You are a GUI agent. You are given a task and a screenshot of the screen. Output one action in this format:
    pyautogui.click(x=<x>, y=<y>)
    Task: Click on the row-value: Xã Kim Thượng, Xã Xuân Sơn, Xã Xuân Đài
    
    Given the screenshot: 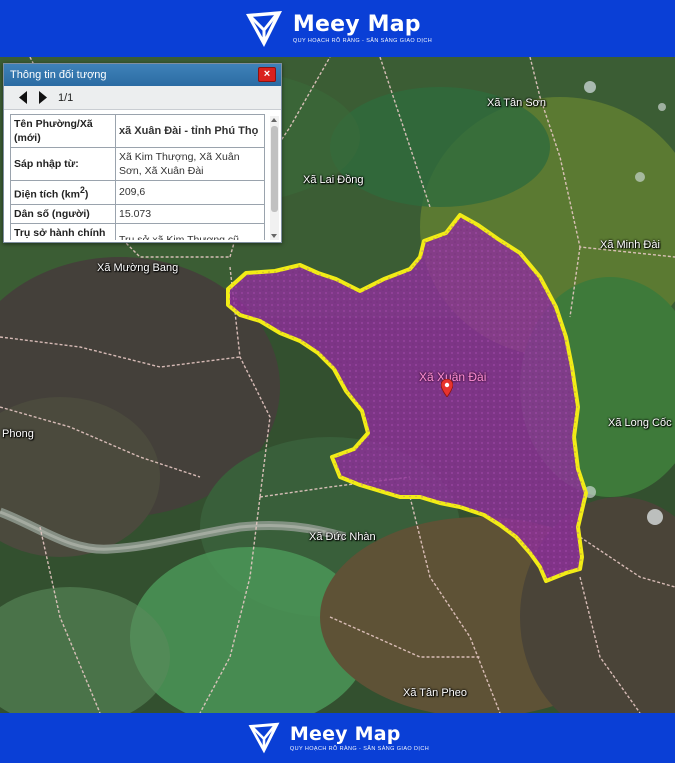 What is the action you would take?
    pyautogui.click(x=190, y=164)
    